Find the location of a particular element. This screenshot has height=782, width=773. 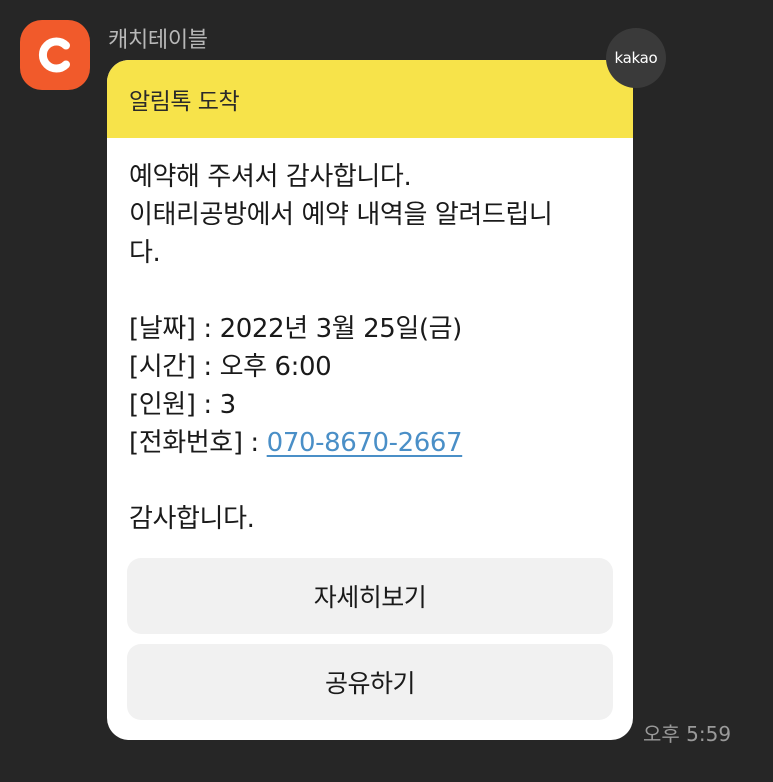

catchtable-logo-icon is located at coordinates (54, 55).